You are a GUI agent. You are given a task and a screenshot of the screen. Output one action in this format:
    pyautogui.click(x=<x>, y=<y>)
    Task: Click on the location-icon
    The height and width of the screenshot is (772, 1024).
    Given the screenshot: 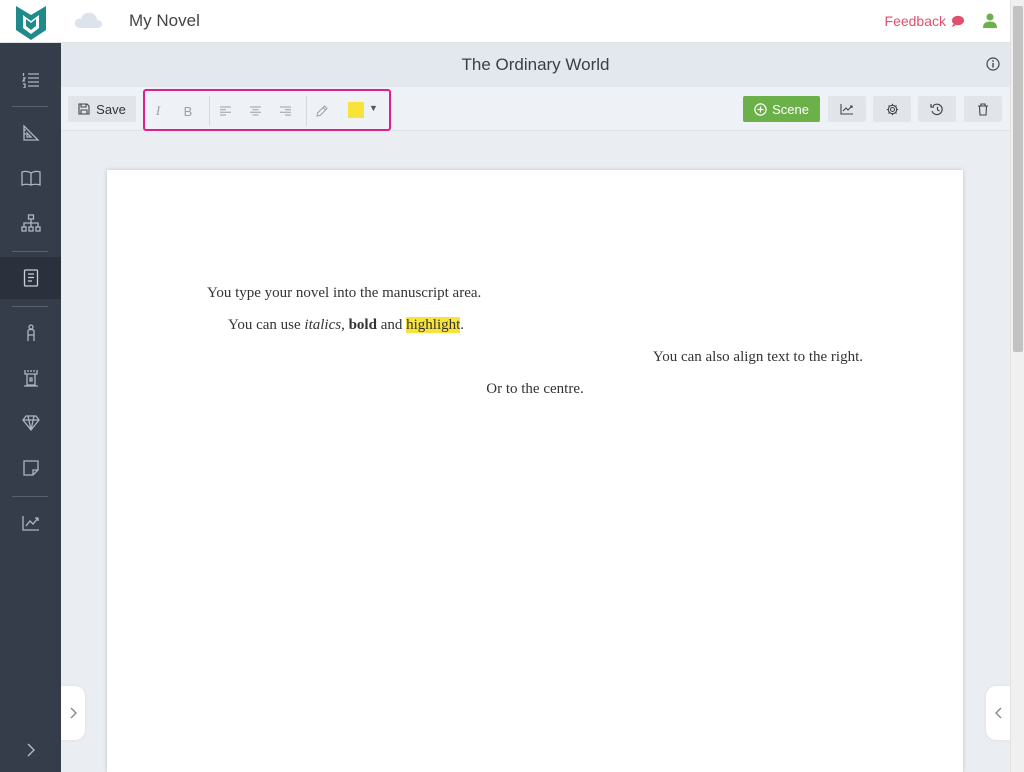 What is the action you would take?
    pyautogui.click(x=30, y=378)
    